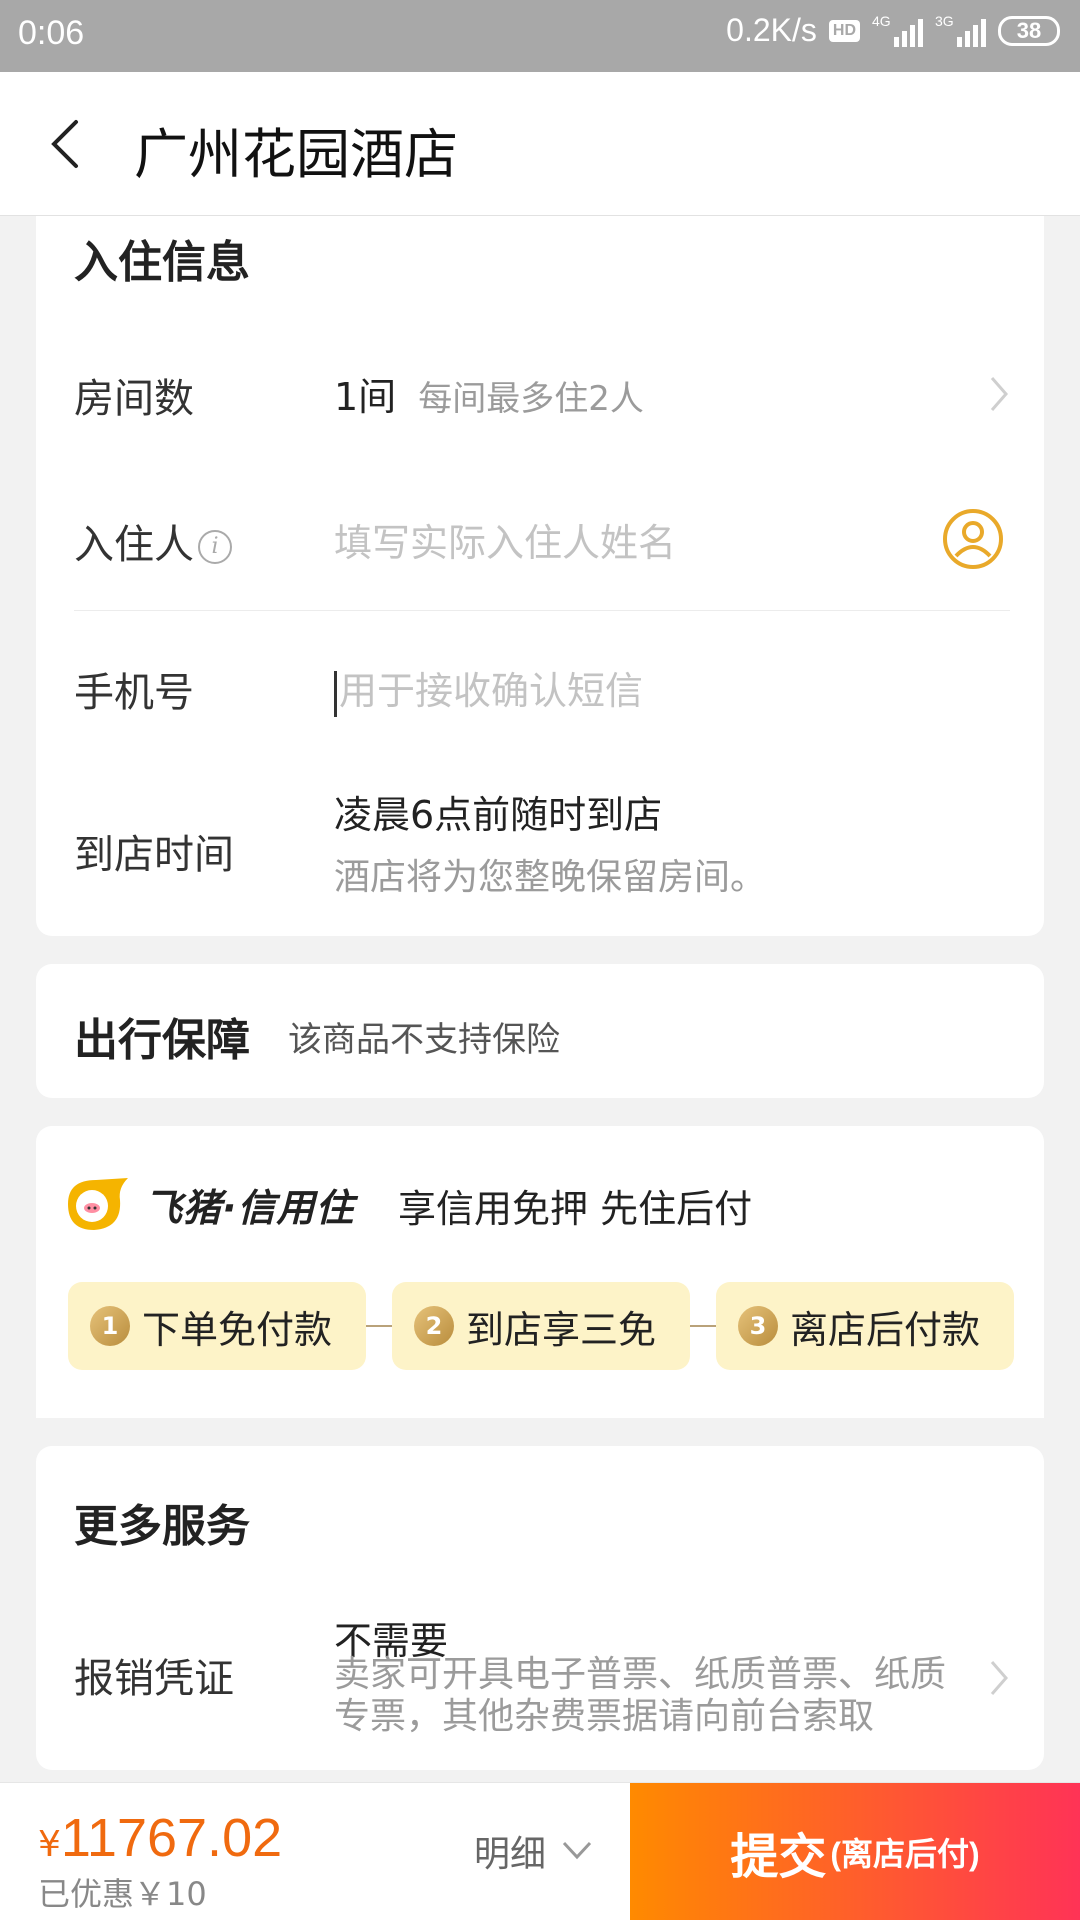 The image size is (1080, 1920). I want to click on travel-card: 出行保障 该商品不支持保险, so click(540, 1031).